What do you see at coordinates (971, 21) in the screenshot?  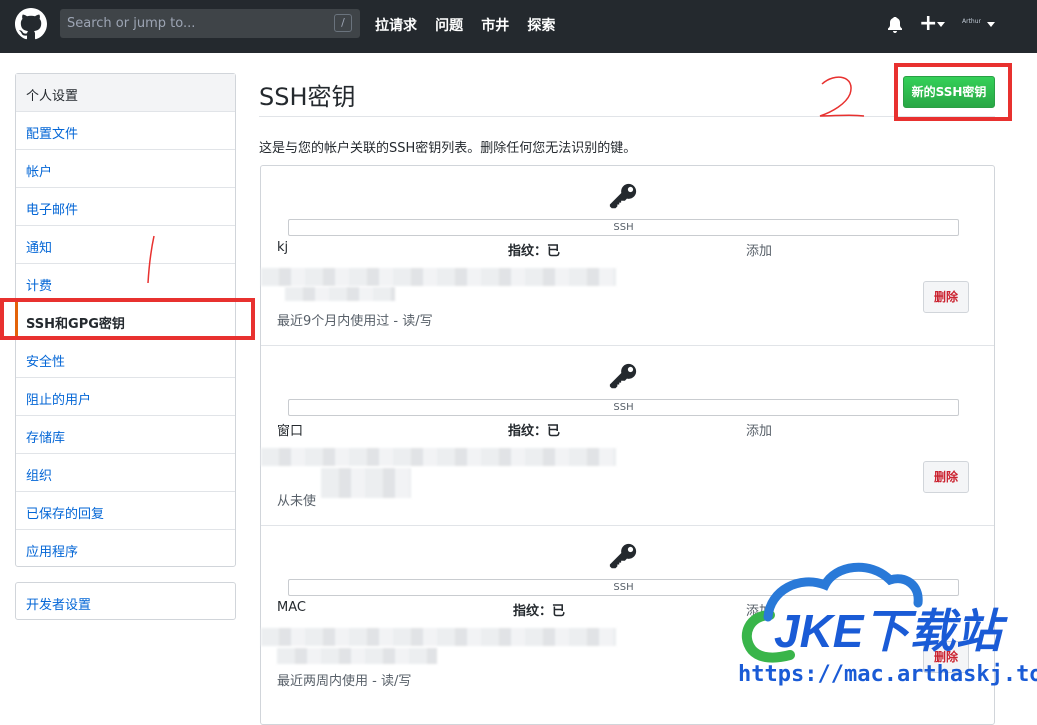 I see `avatar: Arthur` at bounding box center [971, 21].